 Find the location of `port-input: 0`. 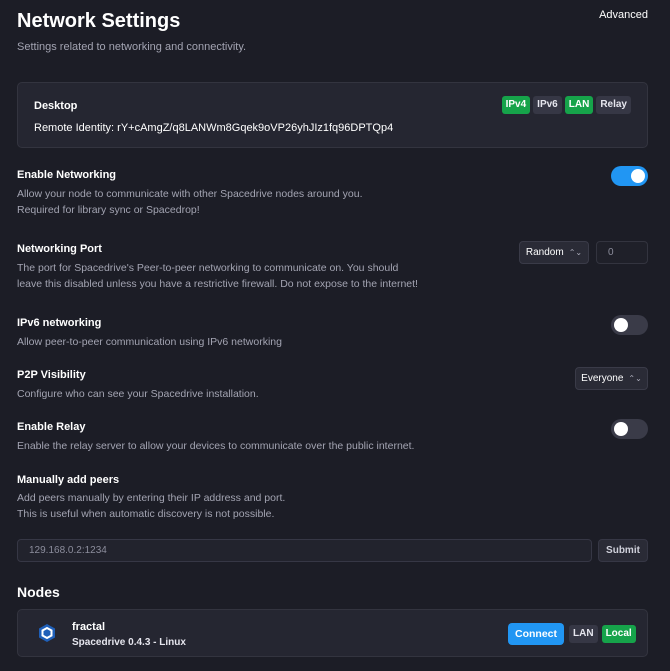

port-input: 0 is located at coordinates (622, 252).